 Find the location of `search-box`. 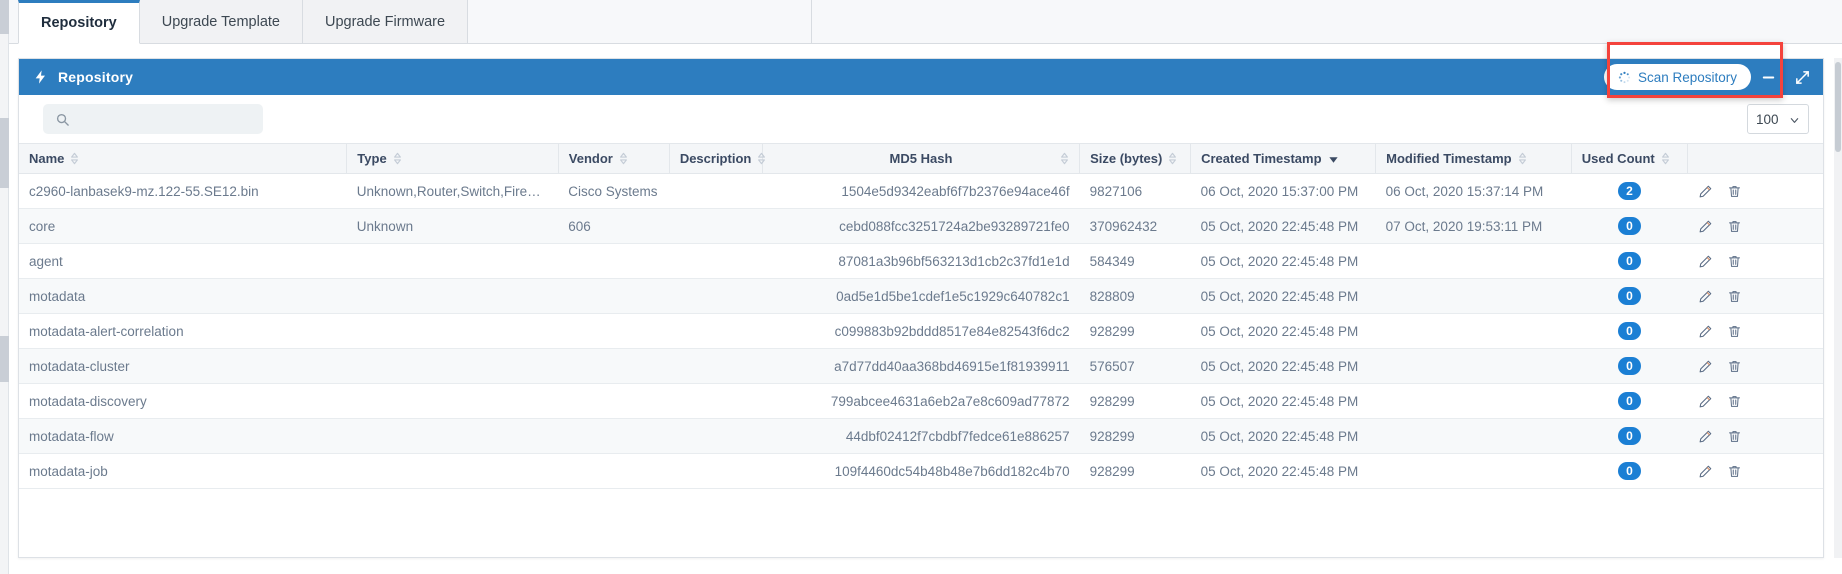

search-box is located at coordinates (155, 119).